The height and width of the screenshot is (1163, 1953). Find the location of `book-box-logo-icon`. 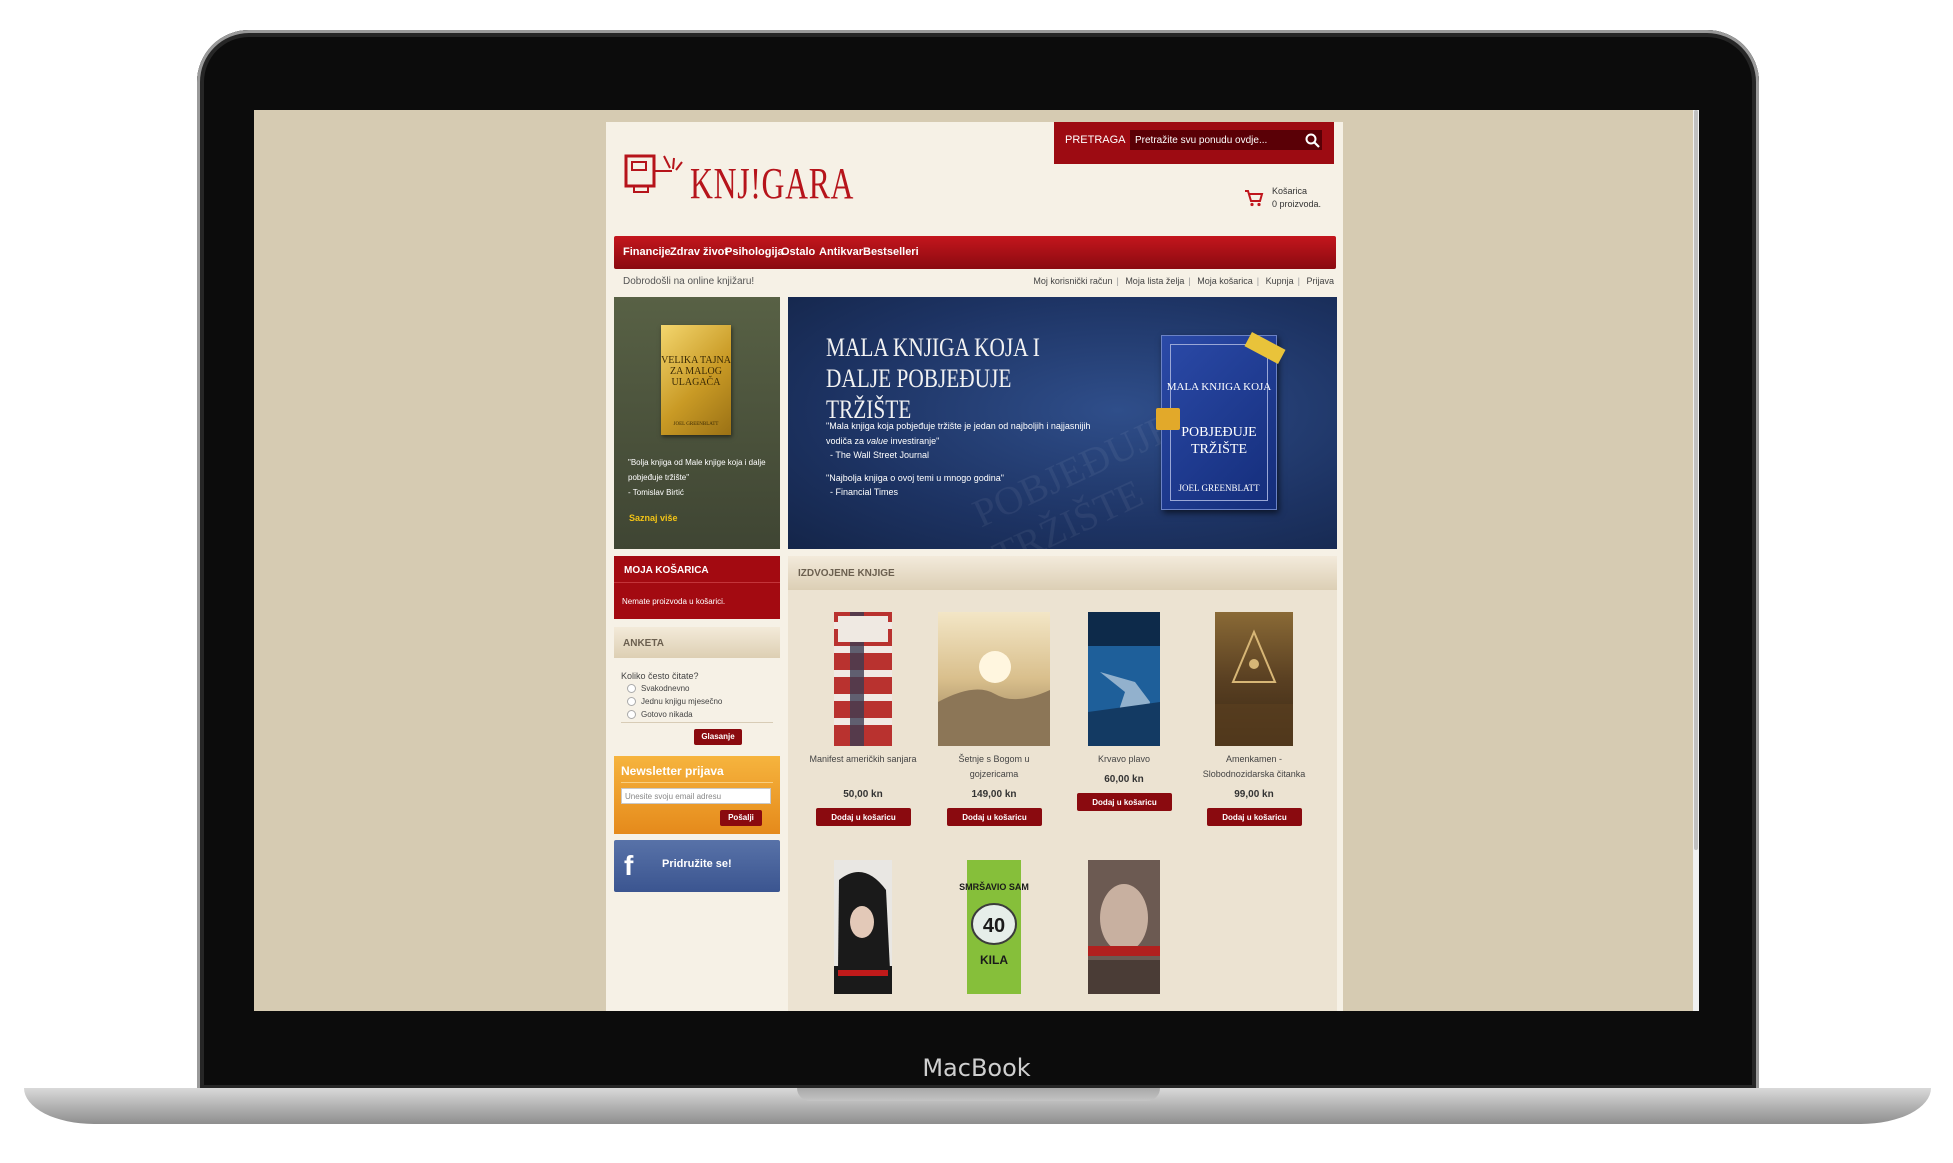

book-box-logo-icon is located at coordinates (653, 173).